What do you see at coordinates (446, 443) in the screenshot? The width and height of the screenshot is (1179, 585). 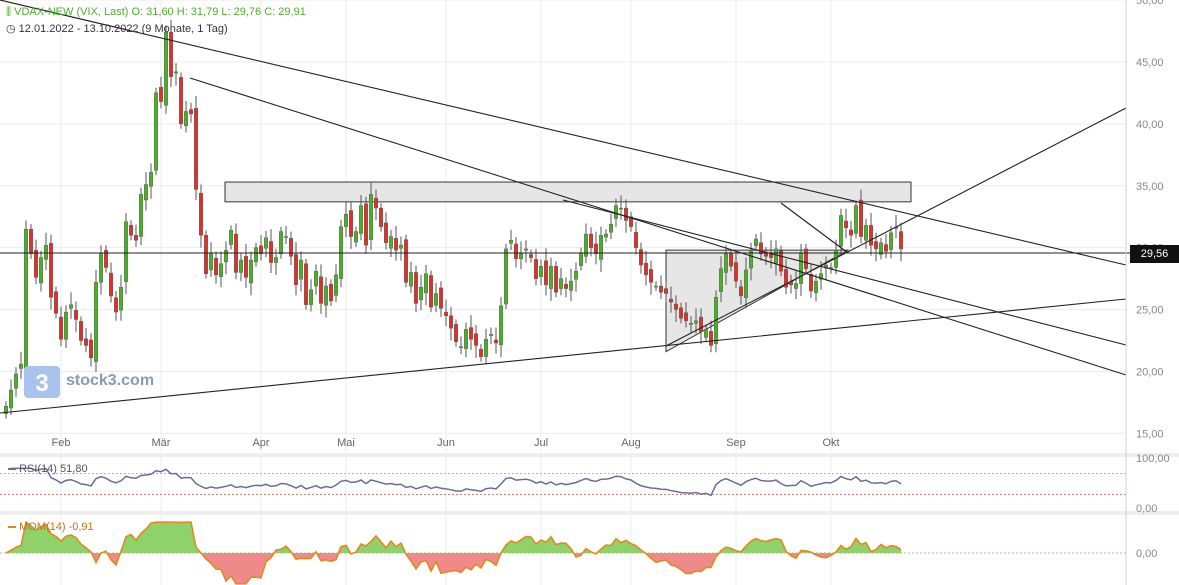 I see `x-axis: Feb Mär Apr Mai Jun Jul Aug Sep Okt` at bounding box center [446, 443].